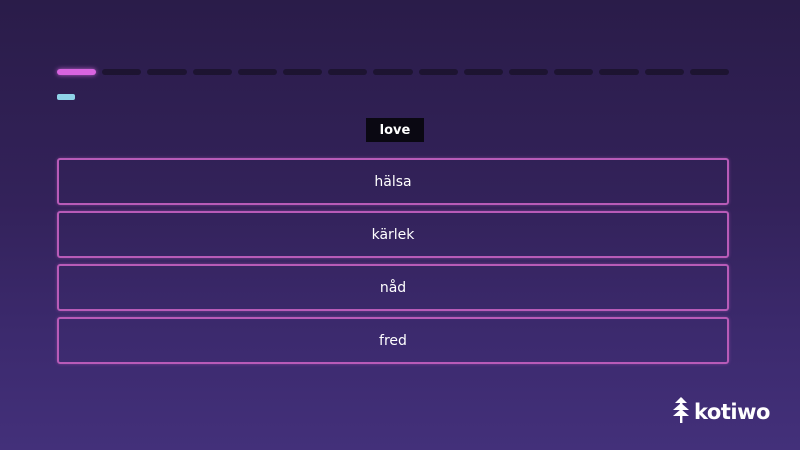  Describe the element at coordinates (395, 130) in the screenshot. I see `question-word: love` at that location.